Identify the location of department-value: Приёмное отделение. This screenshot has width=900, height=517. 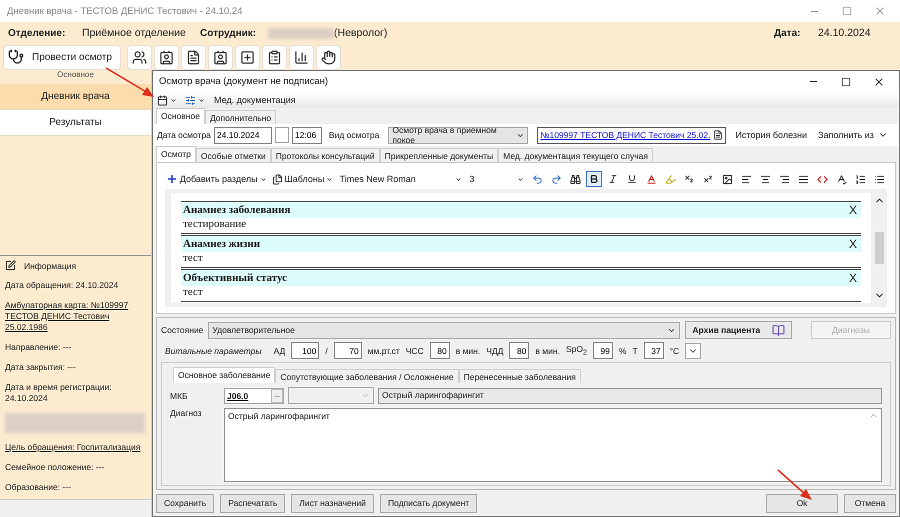
(134, 33).